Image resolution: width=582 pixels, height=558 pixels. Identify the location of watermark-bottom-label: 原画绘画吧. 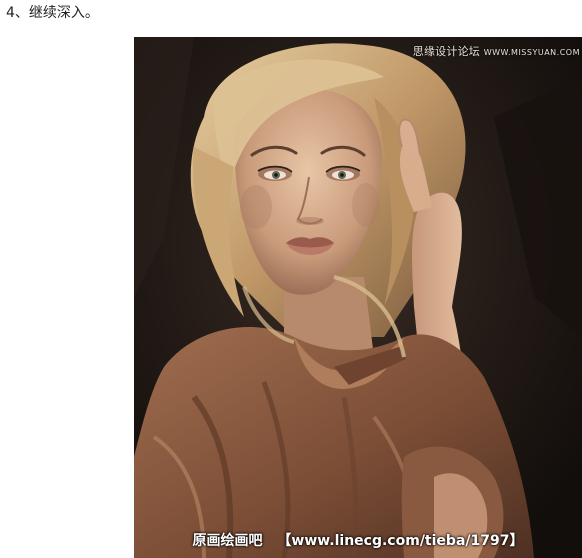
(227, 541).